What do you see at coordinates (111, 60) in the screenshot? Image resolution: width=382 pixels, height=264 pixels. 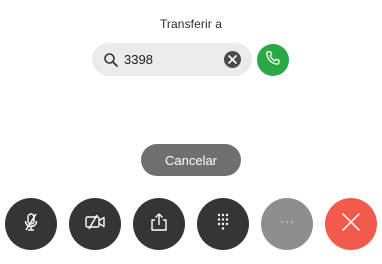 I see `search-icon` at bounding box center [111, 60].